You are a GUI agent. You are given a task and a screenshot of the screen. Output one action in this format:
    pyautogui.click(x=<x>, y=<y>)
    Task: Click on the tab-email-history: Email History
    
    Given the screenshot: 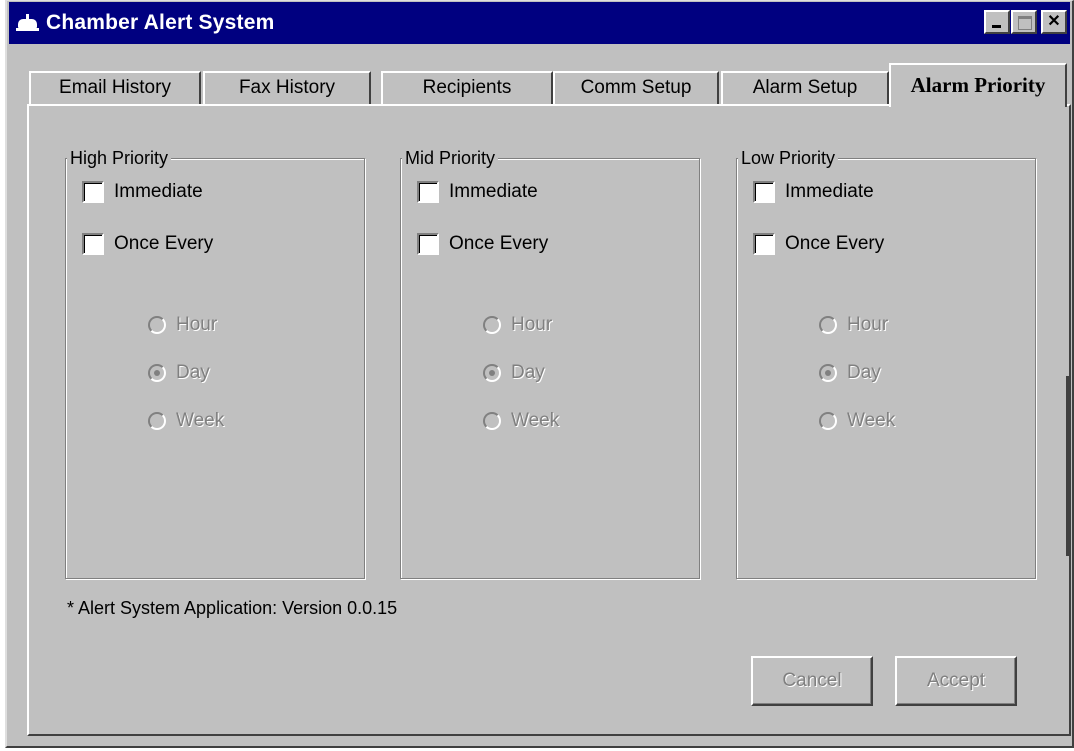 What is the action you would take?
    pyautogui.click(x=115, y=88)
    